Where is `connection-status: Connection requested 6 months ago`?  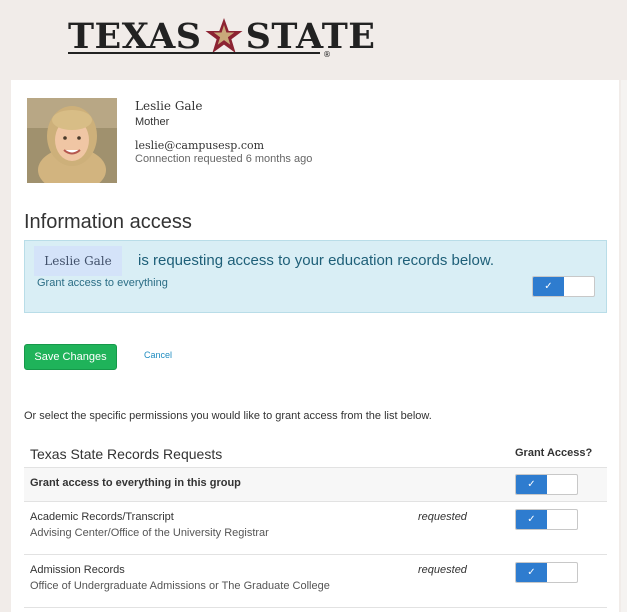 connection-status: Connection requested 6 months ago is located at coordinates (224, 159).